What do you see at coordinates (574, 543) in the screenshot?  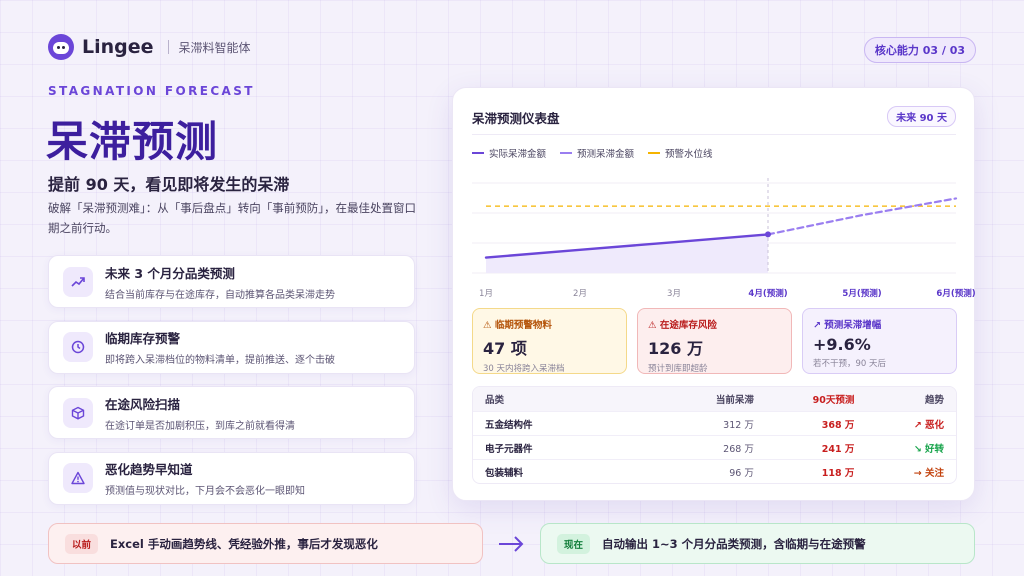 I see `after-tag: 现在` at bounding box center [574, 543].